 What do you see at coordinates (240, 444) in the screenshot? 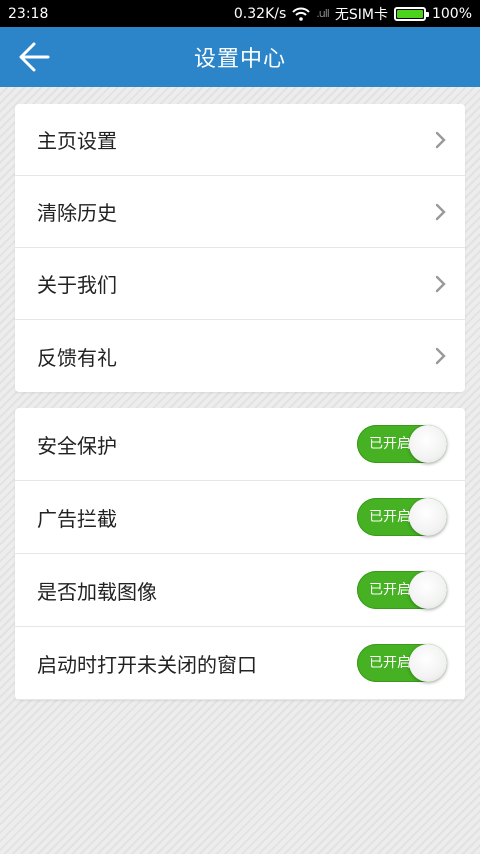
I see `setting-row-security: 安全保护 已开启` at bounding box center [240, 444].